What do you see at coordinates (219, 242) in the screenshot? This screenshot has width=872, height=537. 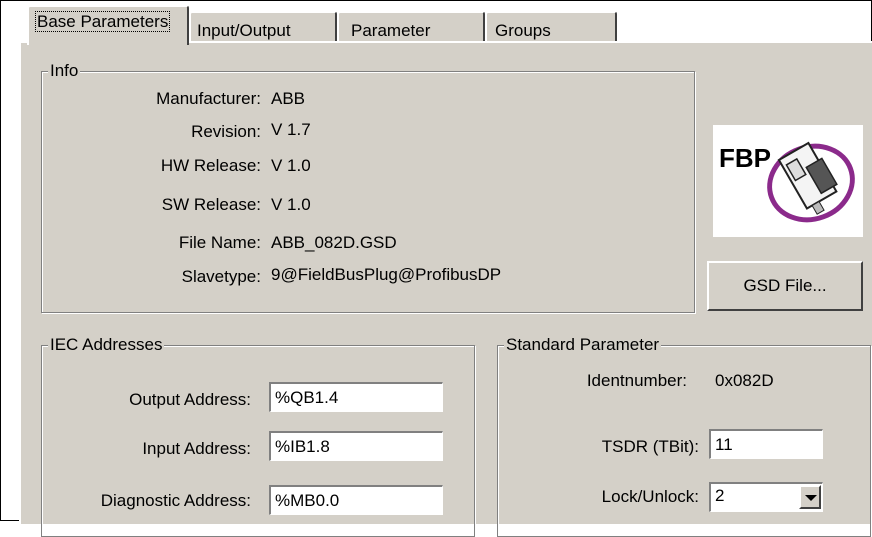 I see `file-name-label: File Name:` at bounding box center [219, 242].